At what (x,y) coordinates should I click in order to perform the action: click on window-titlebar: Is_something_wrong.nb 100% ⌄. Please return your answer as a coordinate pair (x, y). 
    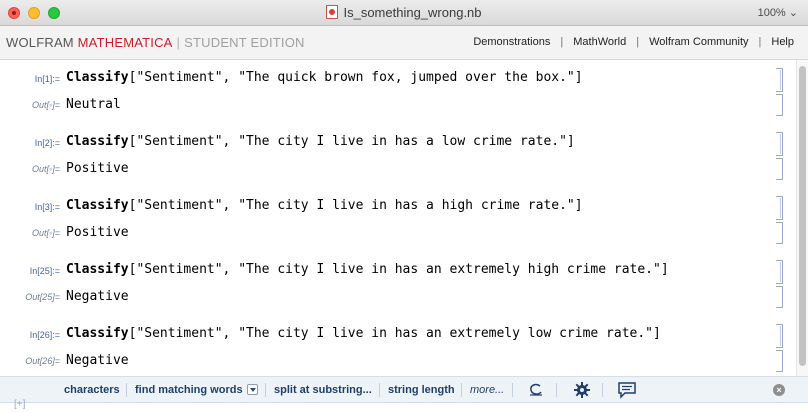
    Looking at the image, I should click on (404, 13).